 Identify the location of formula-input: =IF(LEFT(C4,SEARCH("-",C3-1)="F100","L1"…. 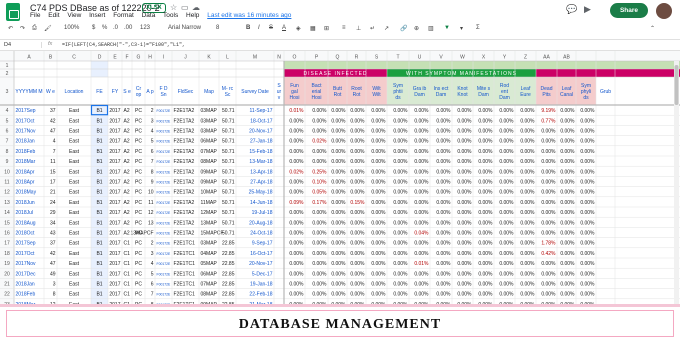
(123, 45).